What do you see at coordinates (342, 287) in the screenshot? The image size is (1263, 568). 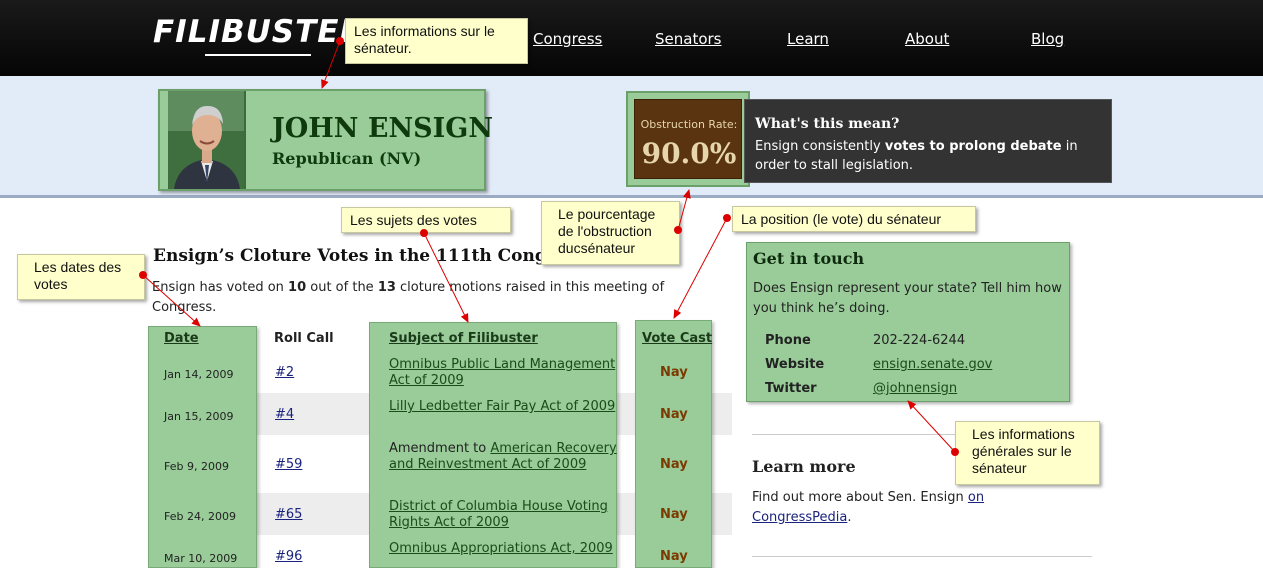 I see `votes-intro-mid: out of the` at bounding box center [342, 287].